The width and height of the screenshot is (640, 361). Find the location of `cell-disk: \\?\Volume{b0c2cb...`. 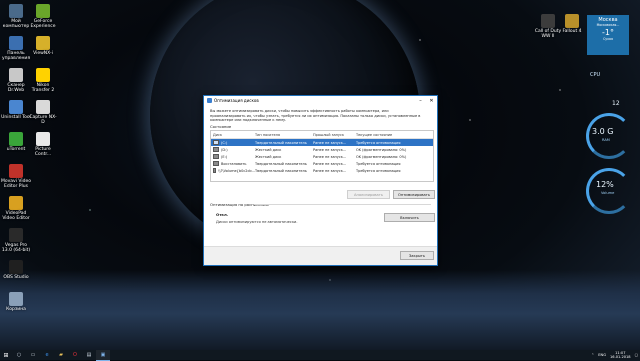

cell-disk: \\?\Volume{b0c2cb... is located at coordinates (233, 170).